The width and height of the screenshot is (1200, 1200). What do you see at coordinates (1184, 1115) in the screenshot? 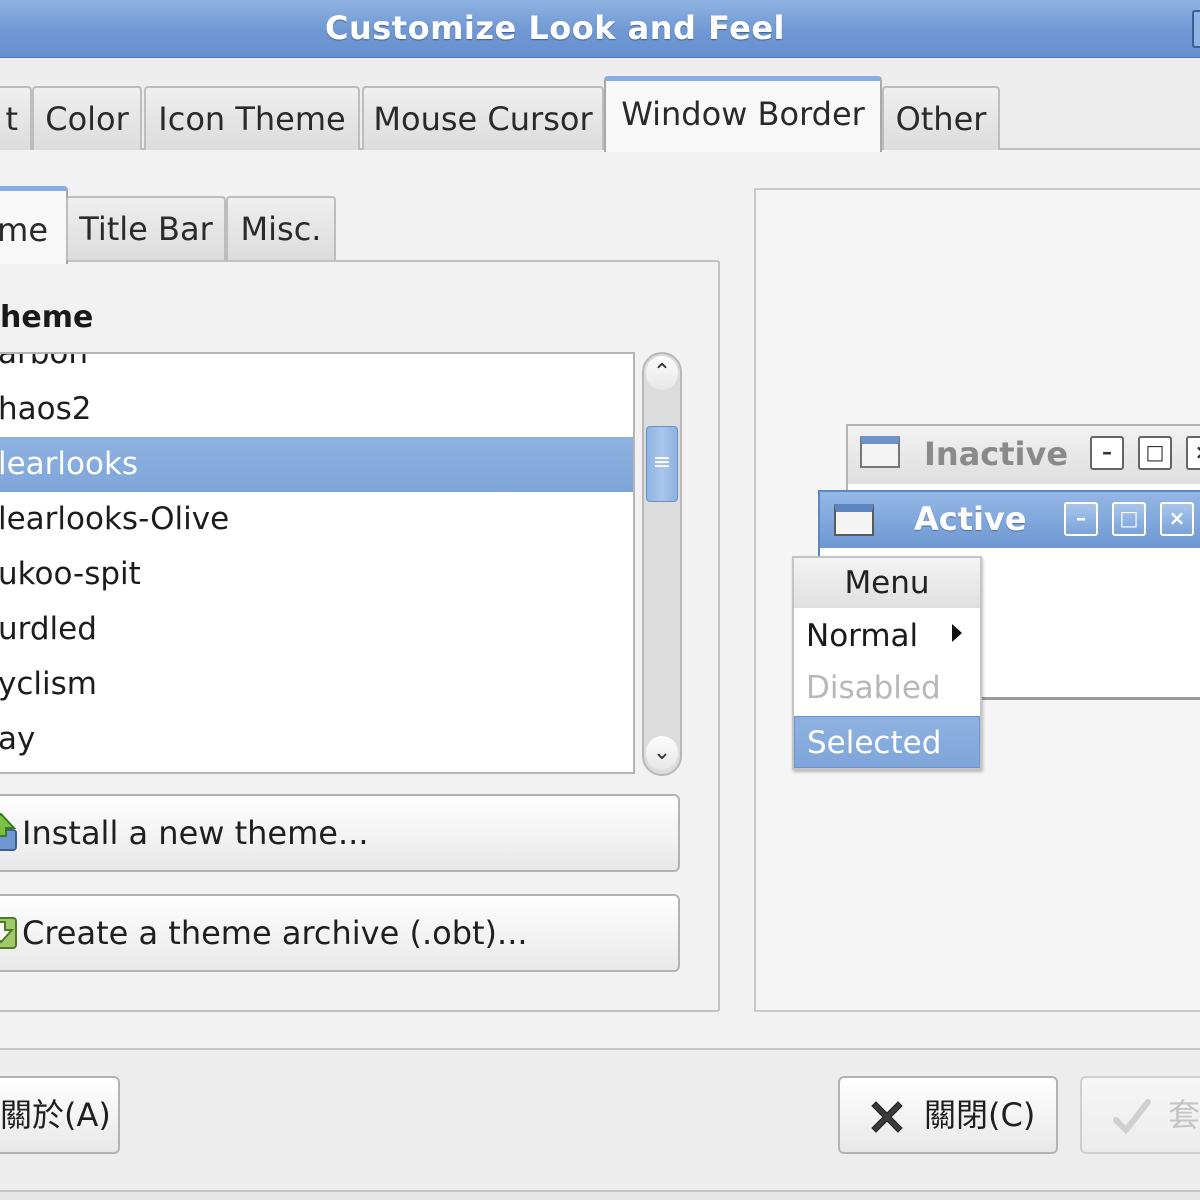
I see `apply-label: 套` at bounding box center [1184, 1115].